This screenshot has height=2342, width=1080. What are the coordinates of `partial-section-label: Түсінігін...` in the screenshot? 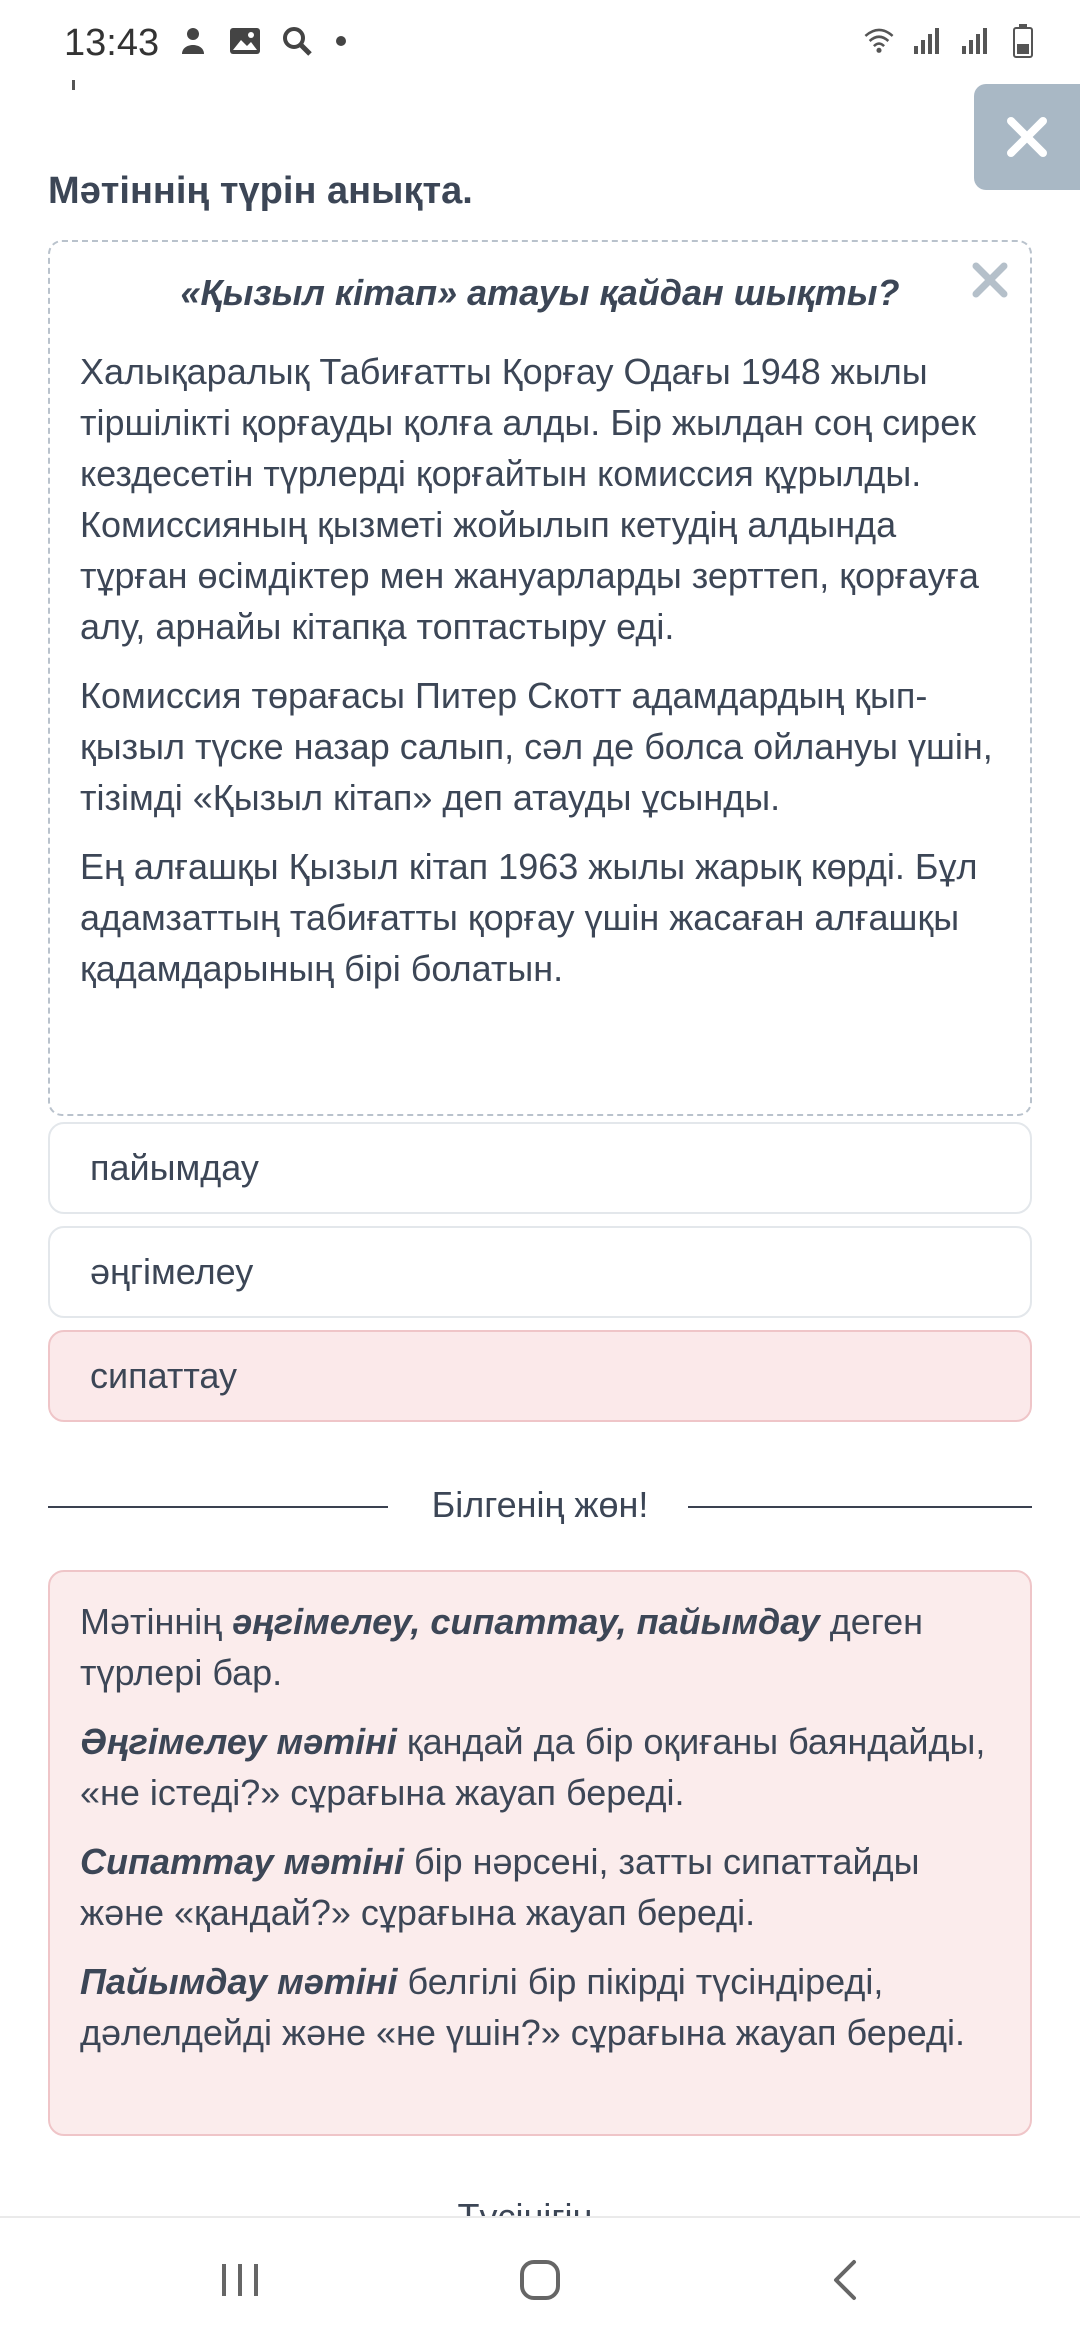 It's located at (540, 2207).